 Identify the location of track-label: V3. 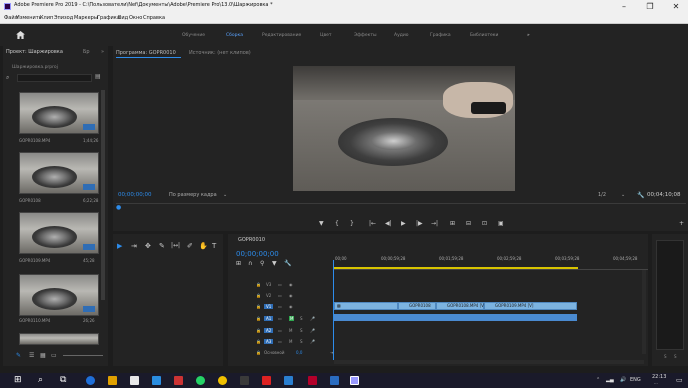
(268, 284).